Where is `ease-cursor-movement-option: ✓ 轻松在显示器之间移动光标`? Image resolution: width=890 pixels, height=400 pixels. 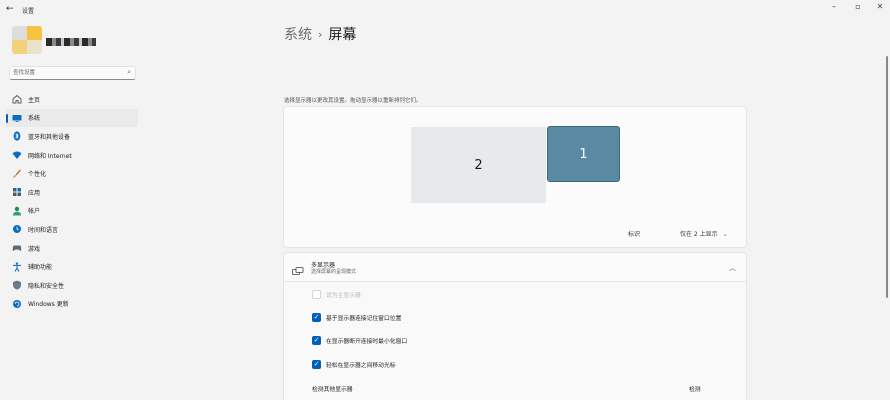
ease-cursor-movement-option: ✓ 轻松在显示器之间移动光标 is located at coordinates (354, 364).